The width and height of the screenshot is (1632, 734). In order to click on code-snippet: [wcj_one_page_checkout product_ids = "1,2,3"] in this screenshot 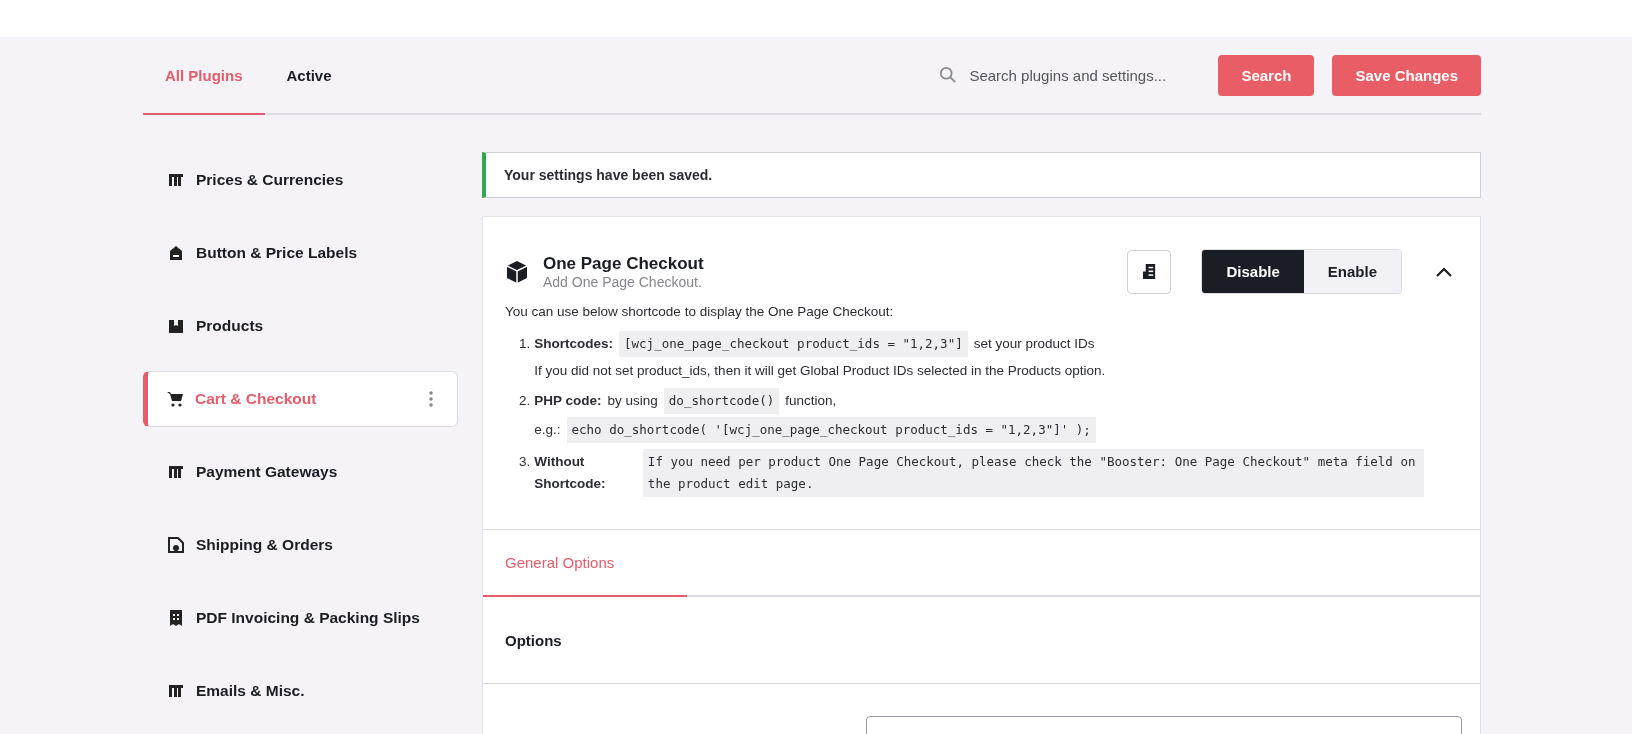, I will do `click(793, 344)`.